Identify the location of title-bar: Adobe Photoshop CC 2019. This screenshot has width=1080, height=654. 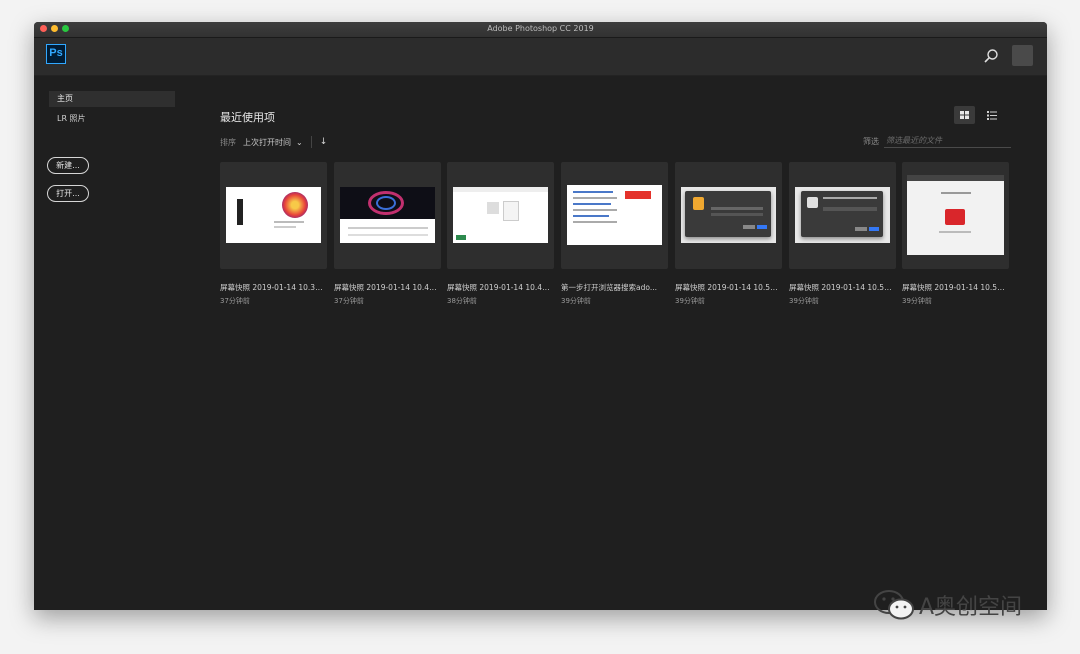
(540, 30).